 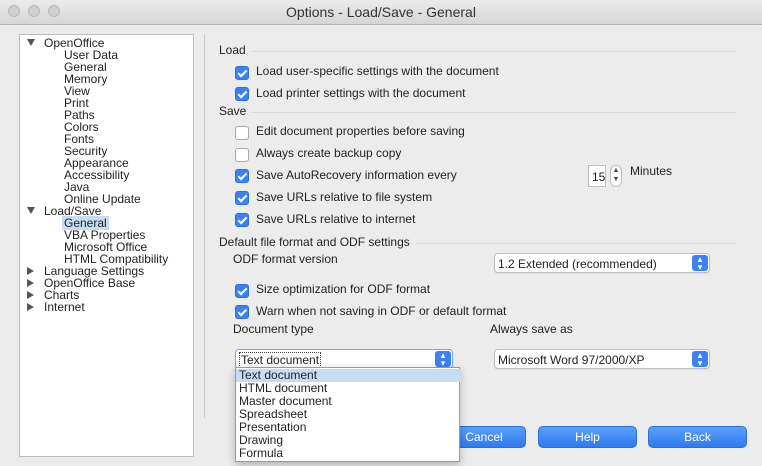 What do you see at coordinates (697, 437) in the screenshot?
I see `back-button: Back` at bounding box center [697, 437].